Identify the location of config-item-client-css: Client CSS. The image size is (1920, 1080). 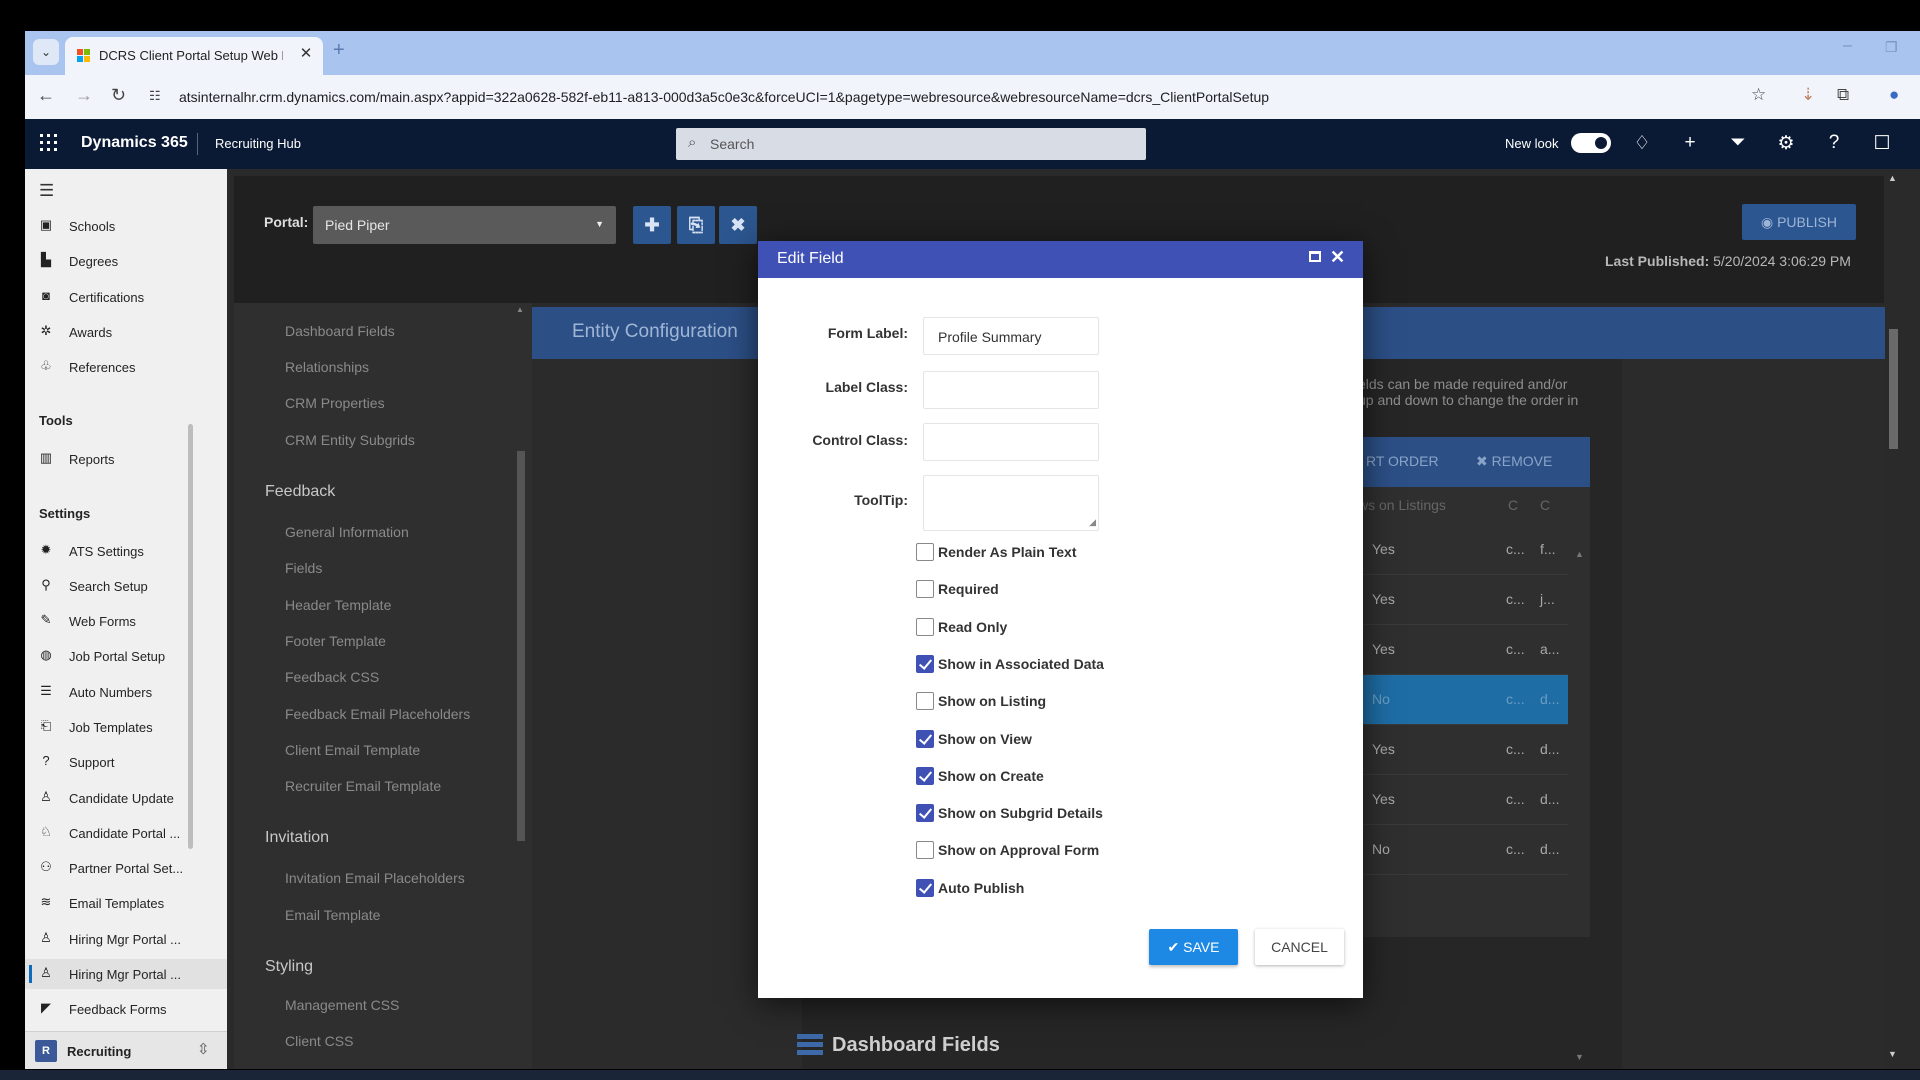
(319, 1041).